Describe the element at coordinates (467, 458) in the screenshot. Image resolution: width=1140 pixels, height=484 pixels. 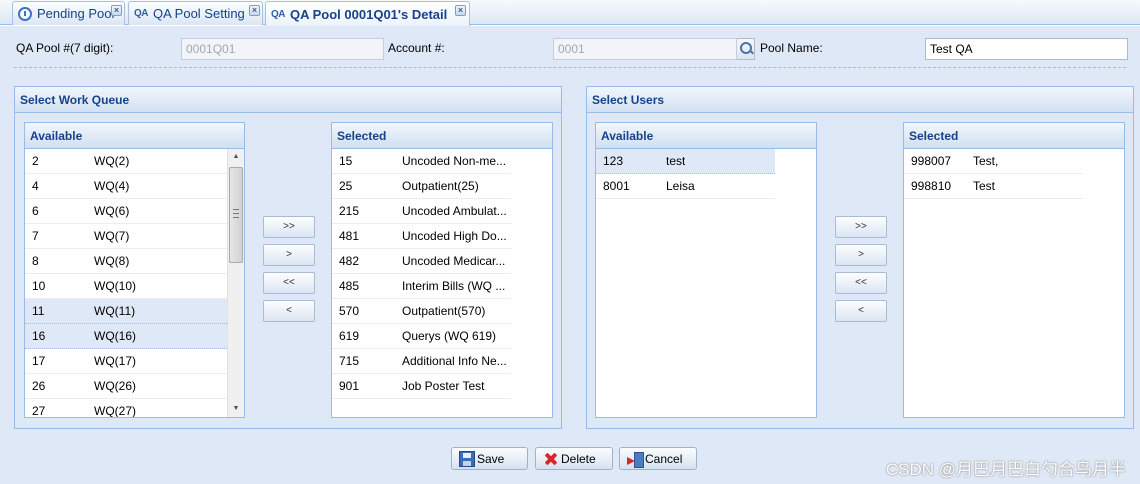
I see `save-icon` at that location.